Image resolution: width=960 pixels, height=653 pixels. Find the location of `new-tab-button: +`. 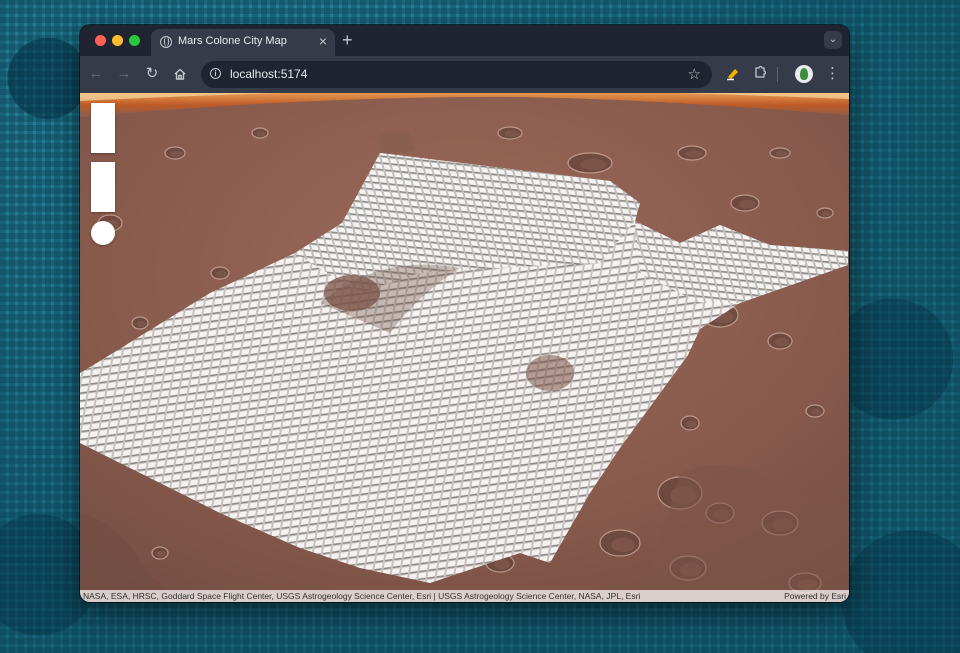

new-tab-button: + is located at coordinates (347, 40).